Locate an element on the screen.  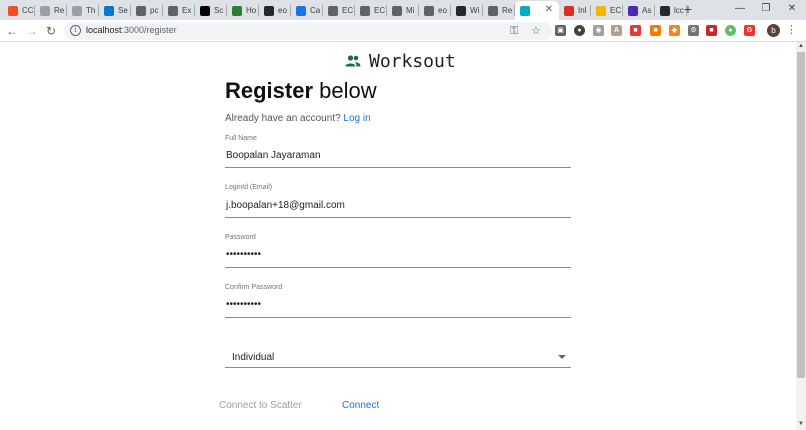
chevron-down-icon is located at coordinates (562, 357).